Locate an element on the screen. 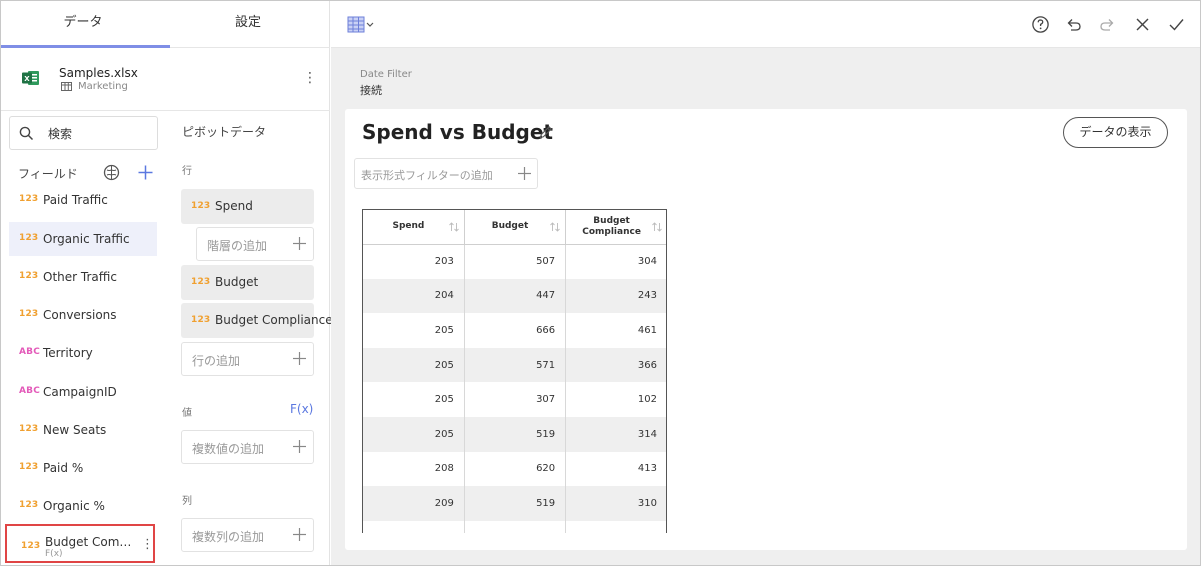  field-item: ABC CampaignID is located at coordinates (83, 392).